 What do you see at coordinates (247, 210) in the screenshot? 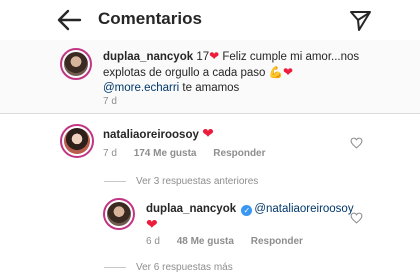
I see `verified-badge-icon: ✓` at bounding box center [247, 210].